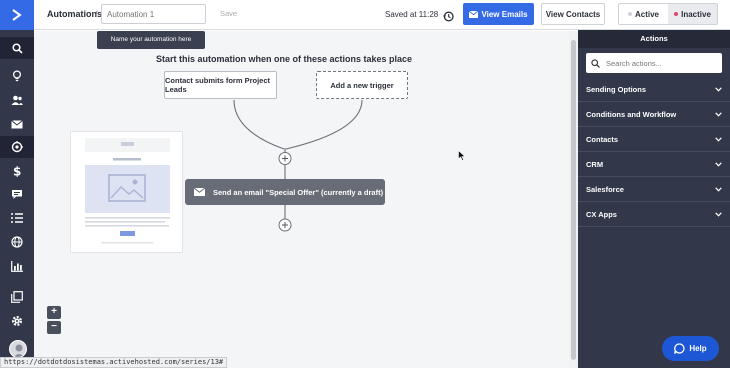 This screenshot has height=368, width=730. What do you see at coordinates (412, 14) in the screenshot?
I see `saved-at-status: Saved at 11:28` at bounding box center [412, 14].